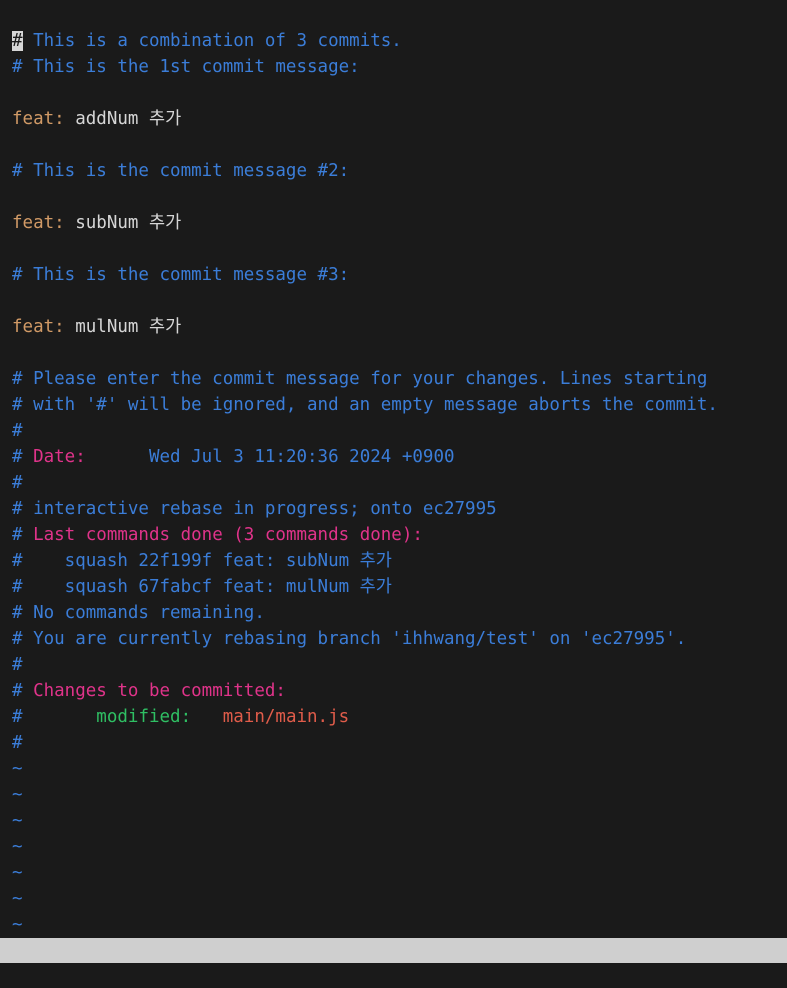  What do you see at coordinates (181, 171) in the screenshot?
I see `comment-text: # This is the commit message #2:` at bounding box center [181, 171].